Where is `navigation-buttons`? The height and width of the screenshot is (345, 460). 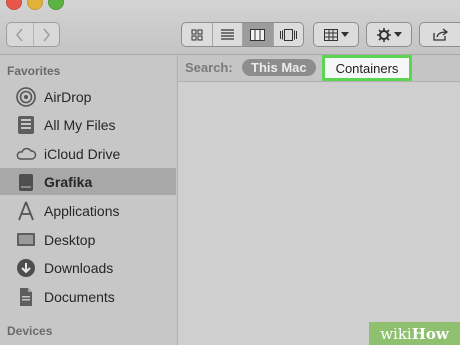
navigation-buttons is located at coordinates (33, 34).